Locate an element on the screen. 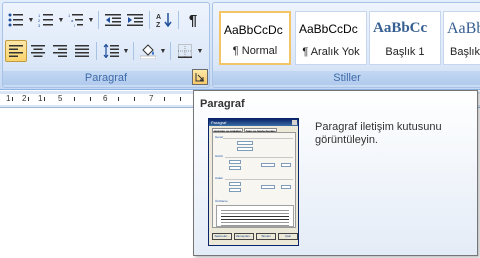 The image size is (480, 258). svg-text: 3 is located at coordinates (39, 25).